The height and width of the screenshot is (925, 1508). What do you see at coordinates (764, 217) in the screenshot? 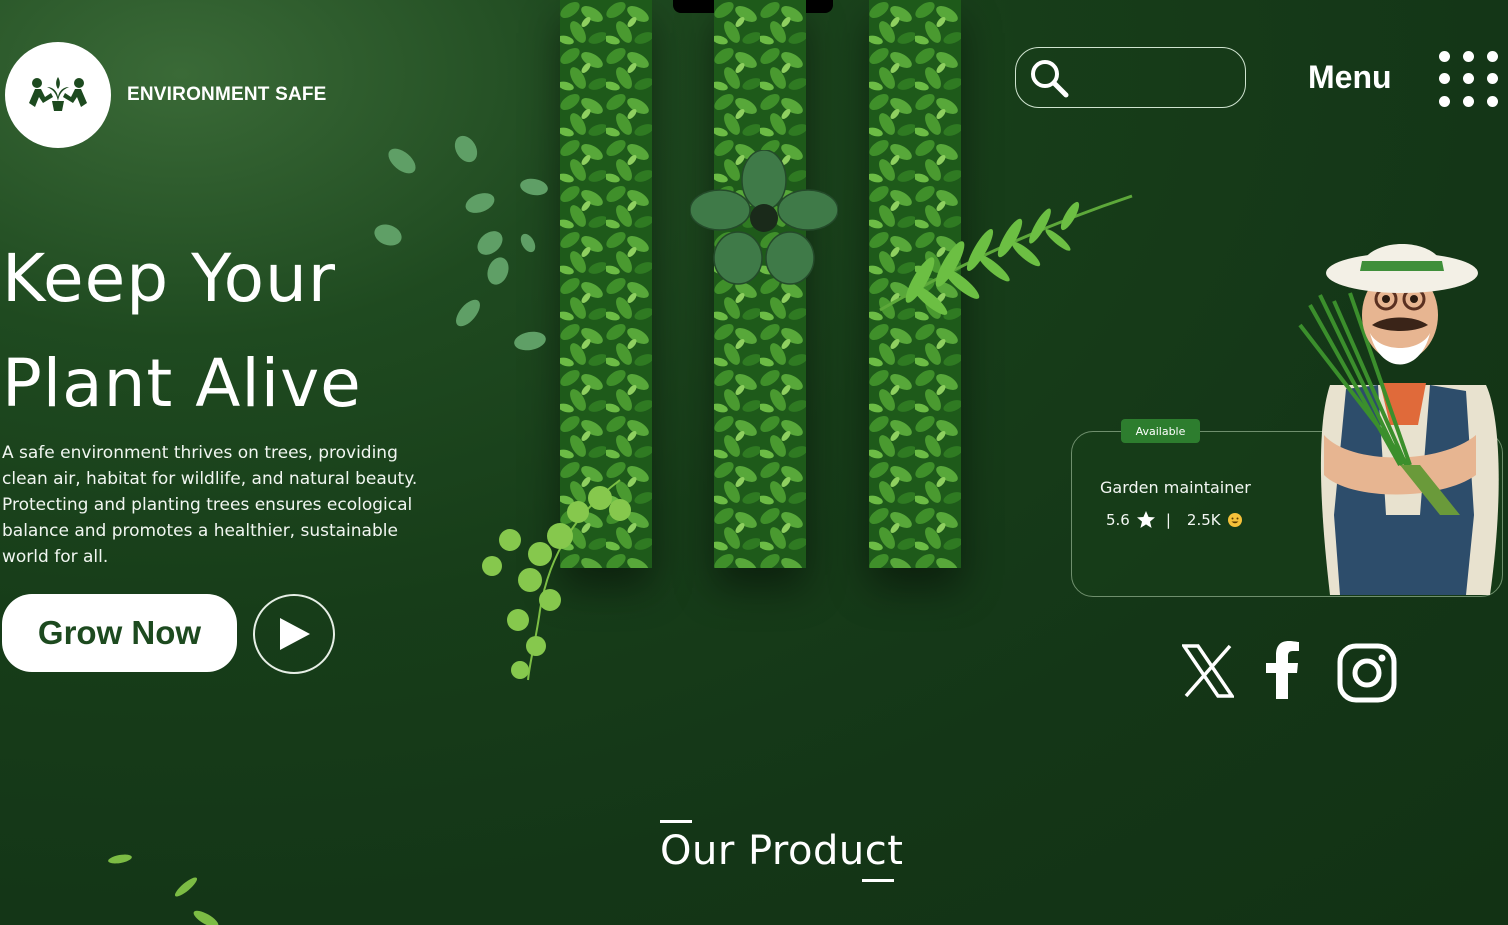
I see `flower-decoration` at bounding box center [764, 217].